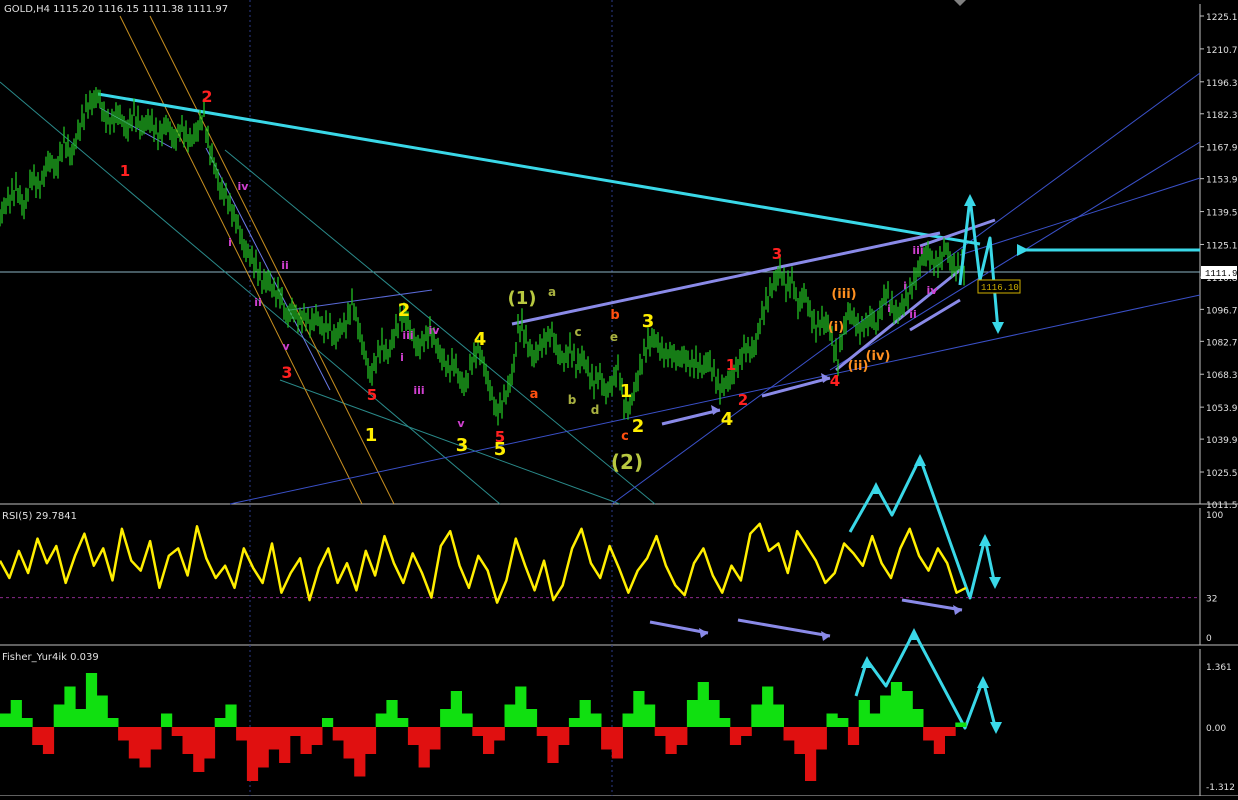  Describe the element at coordinates (1222, 409) in the screenshot. I see `price-tick-label: 1053.9` at that location.